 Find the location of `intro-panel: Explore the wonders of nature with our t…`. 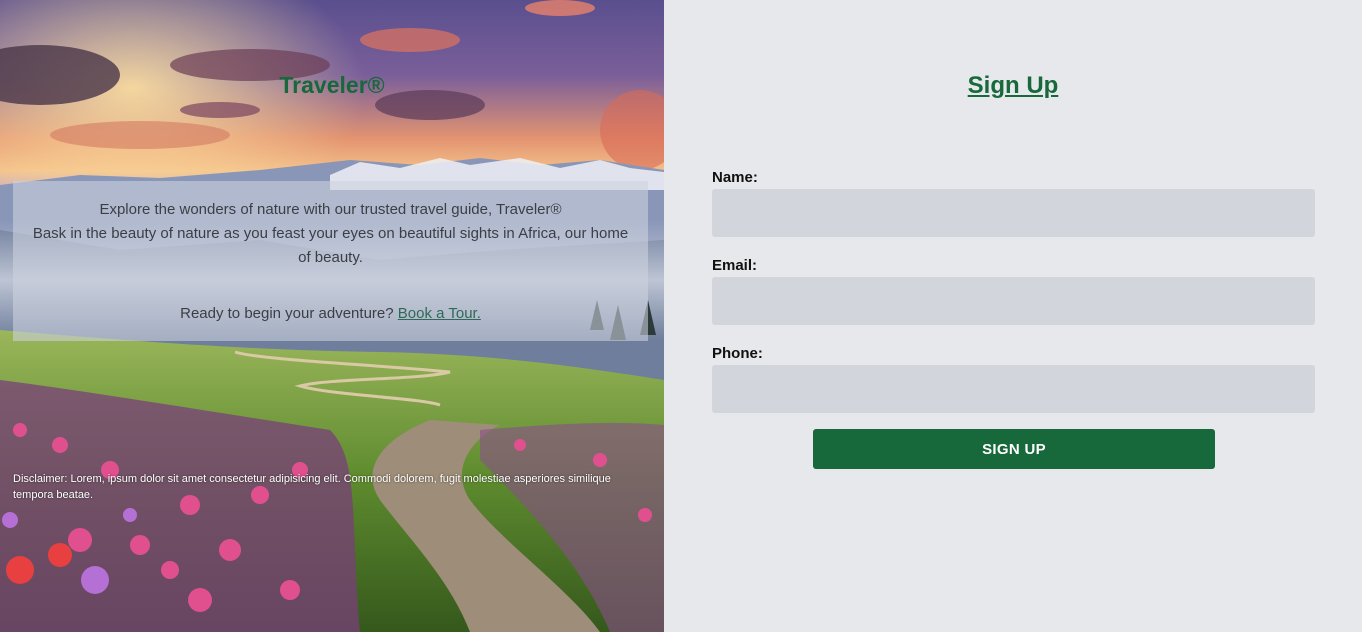

intro-panel: Explore the wonders of nature with our t… is located at coordinates (330, 261).